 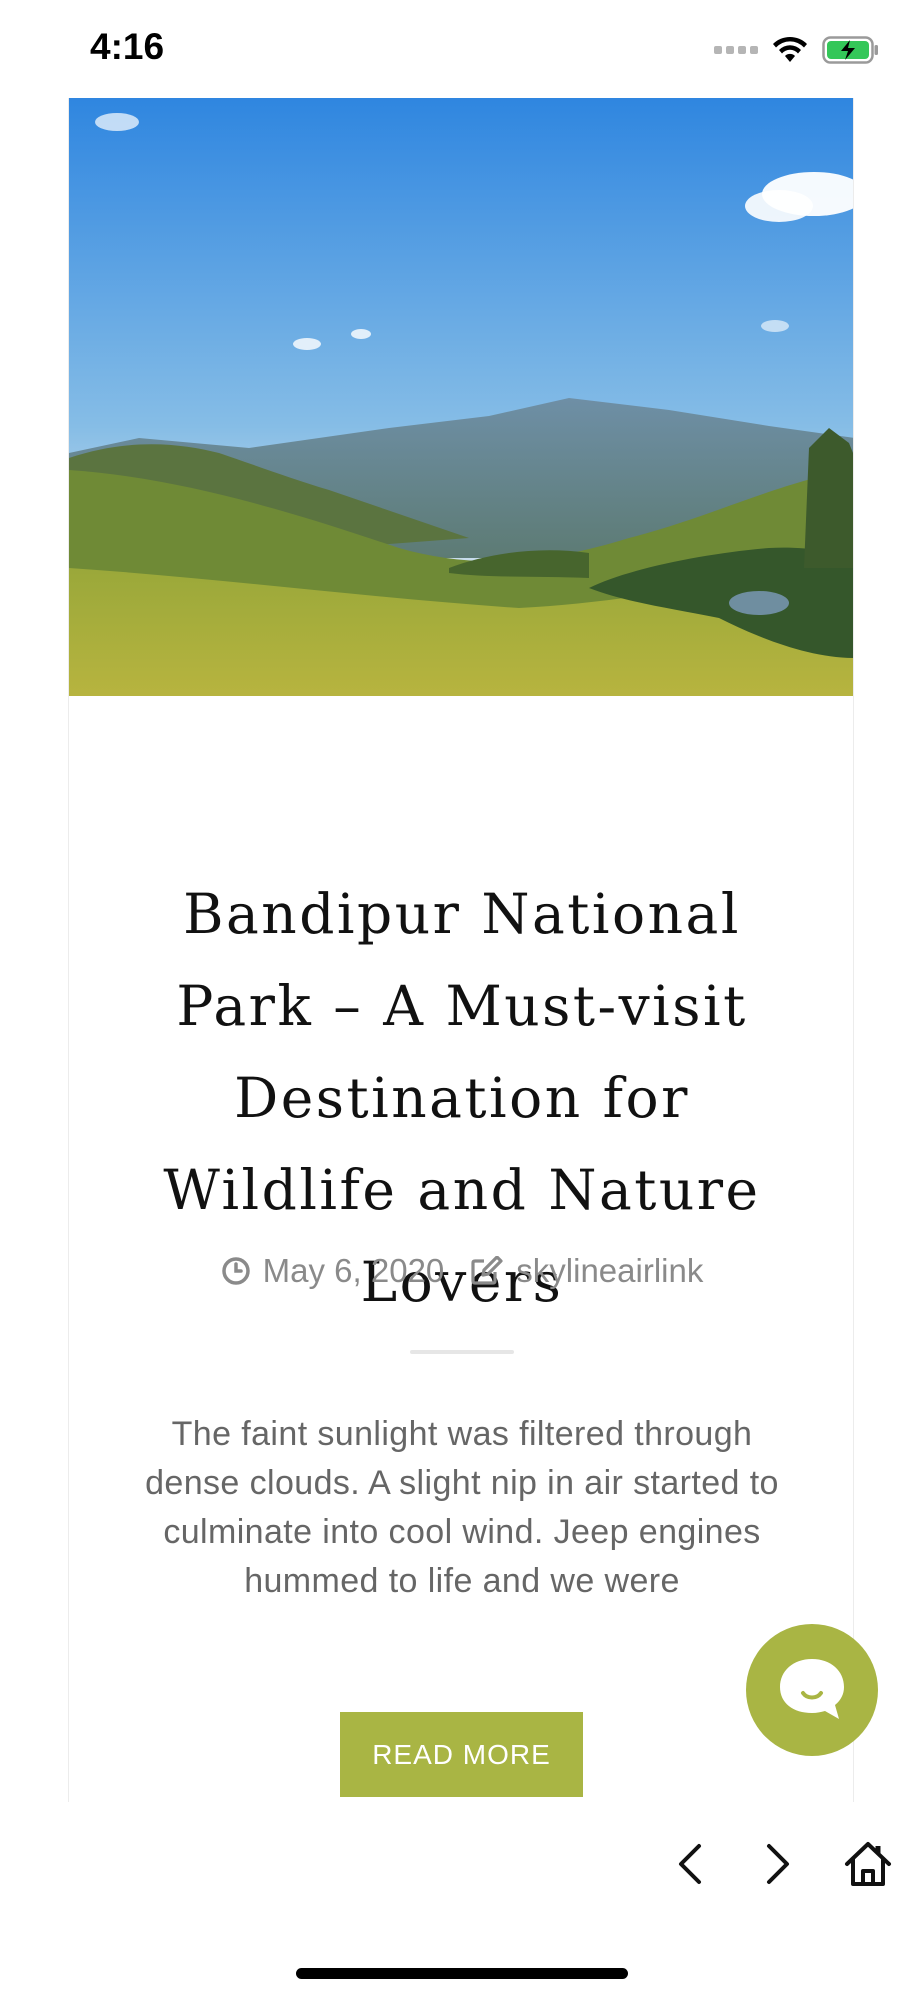 I want to click on forward-button, so click(x=778, y=1864).